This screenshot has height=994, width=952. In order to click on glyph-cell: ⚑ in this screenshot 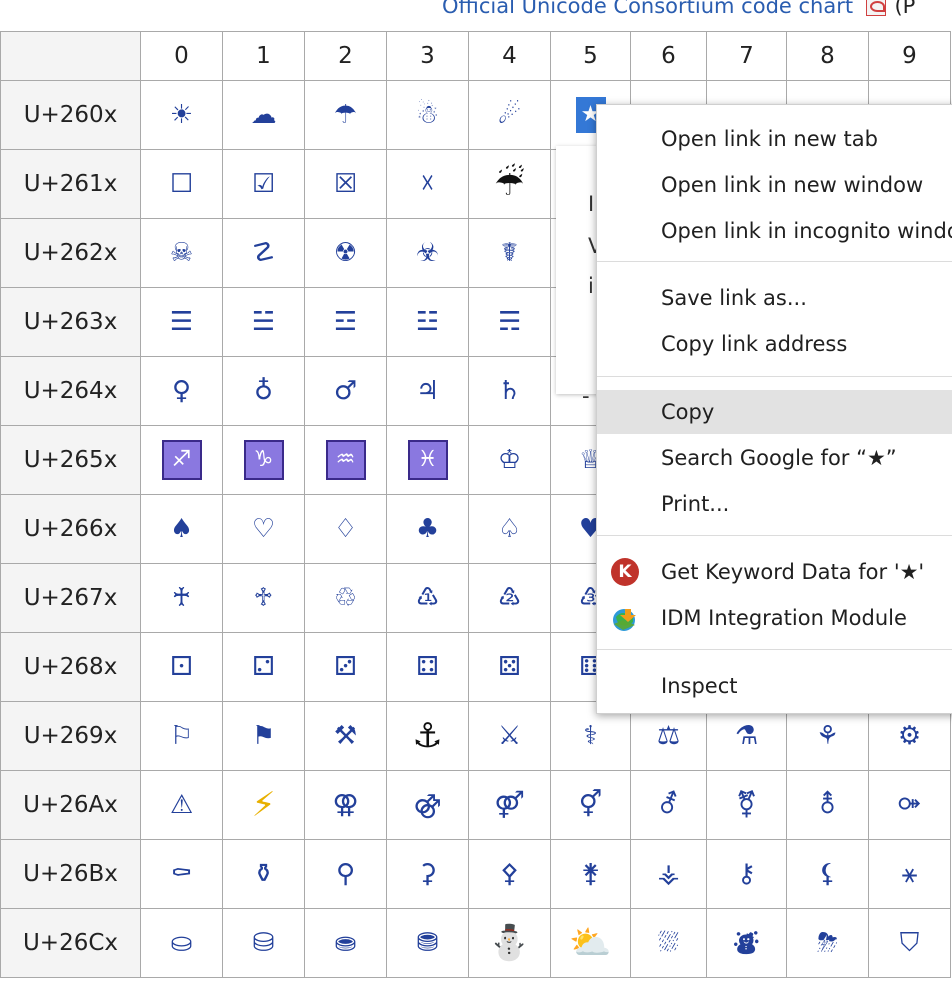, I will do `click(263, 736)`.